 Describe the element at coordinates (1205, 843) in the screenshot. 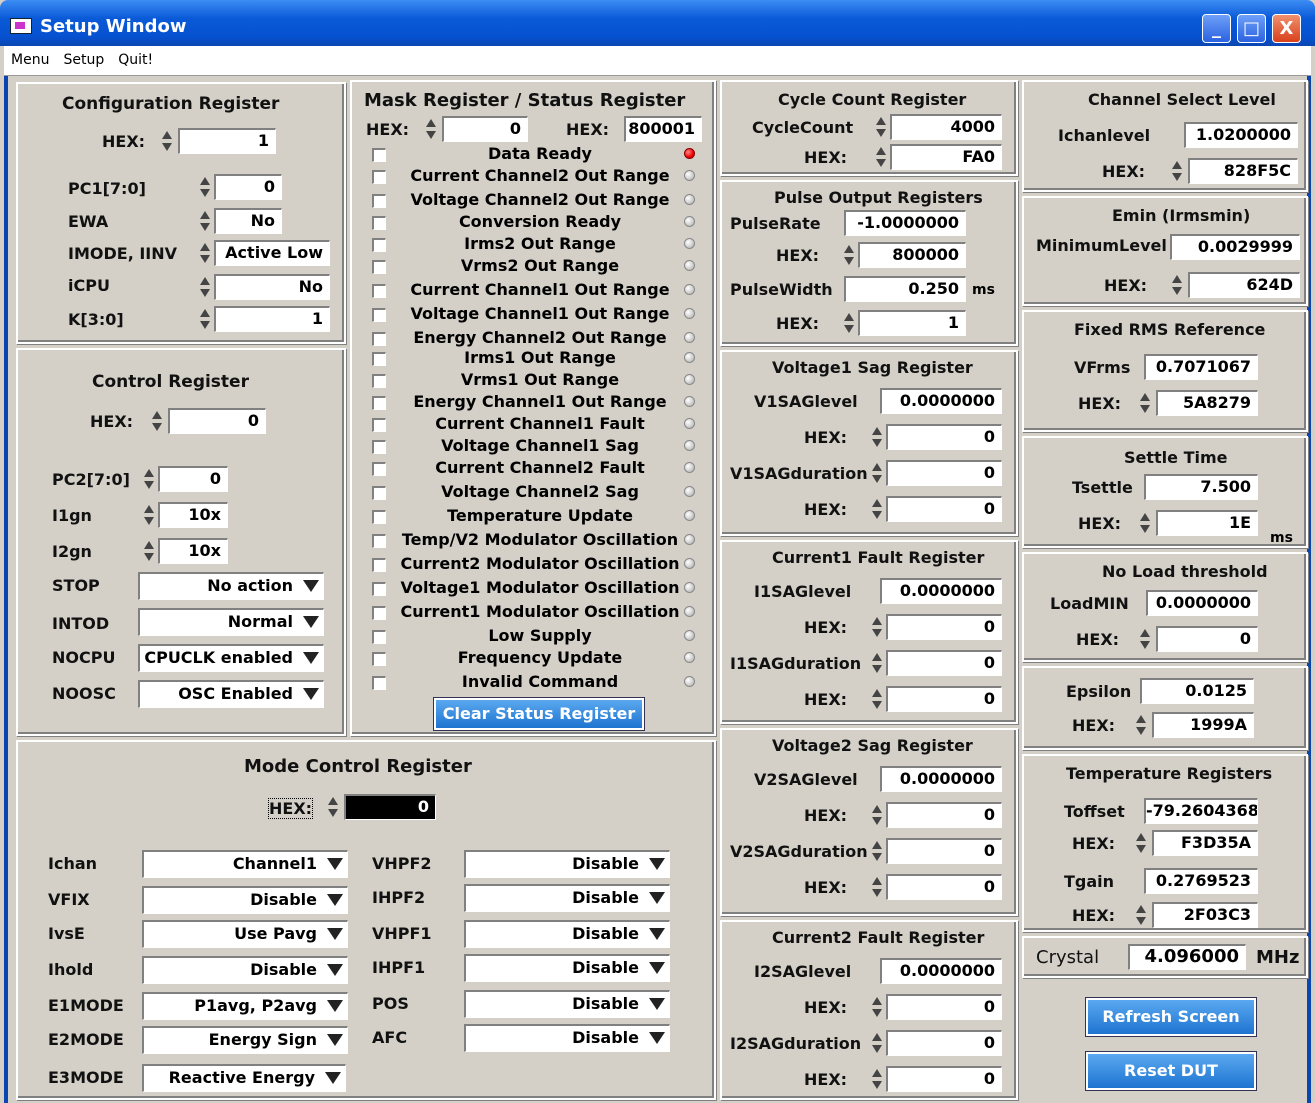

I see `toffset-hex-input: F3D35A` at that location.